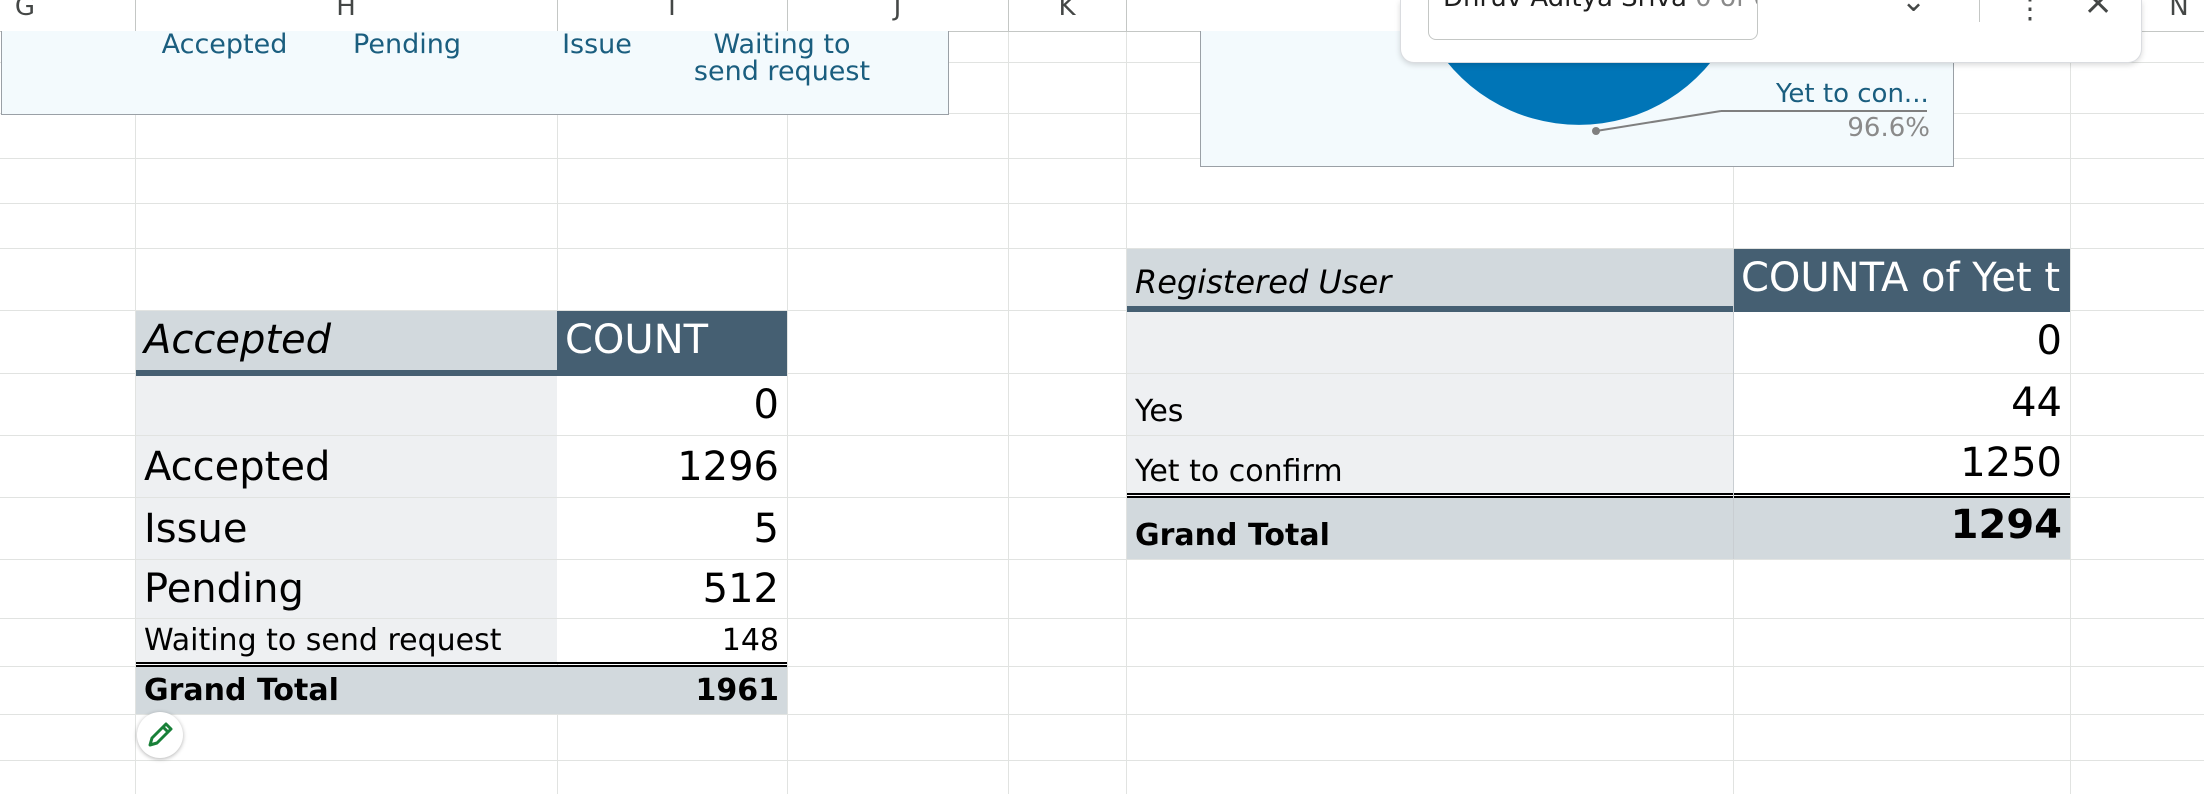  Describe the element at coordinates (2179, 15) in the screenshot. I see `column-header-n: N` at that location.